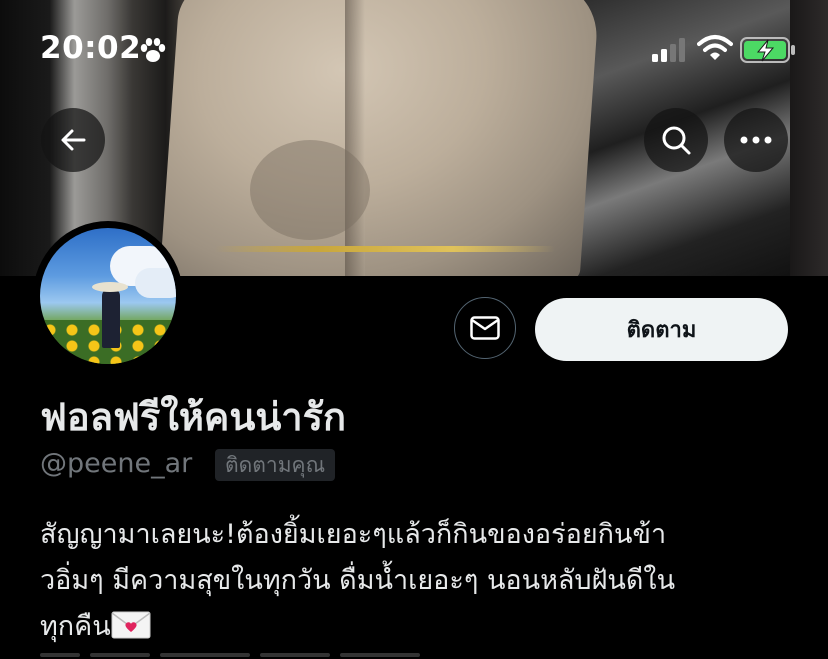  Describe the element at coordinates (91, 48) in the screenshot. I see `status-time: 20:02` at that location.